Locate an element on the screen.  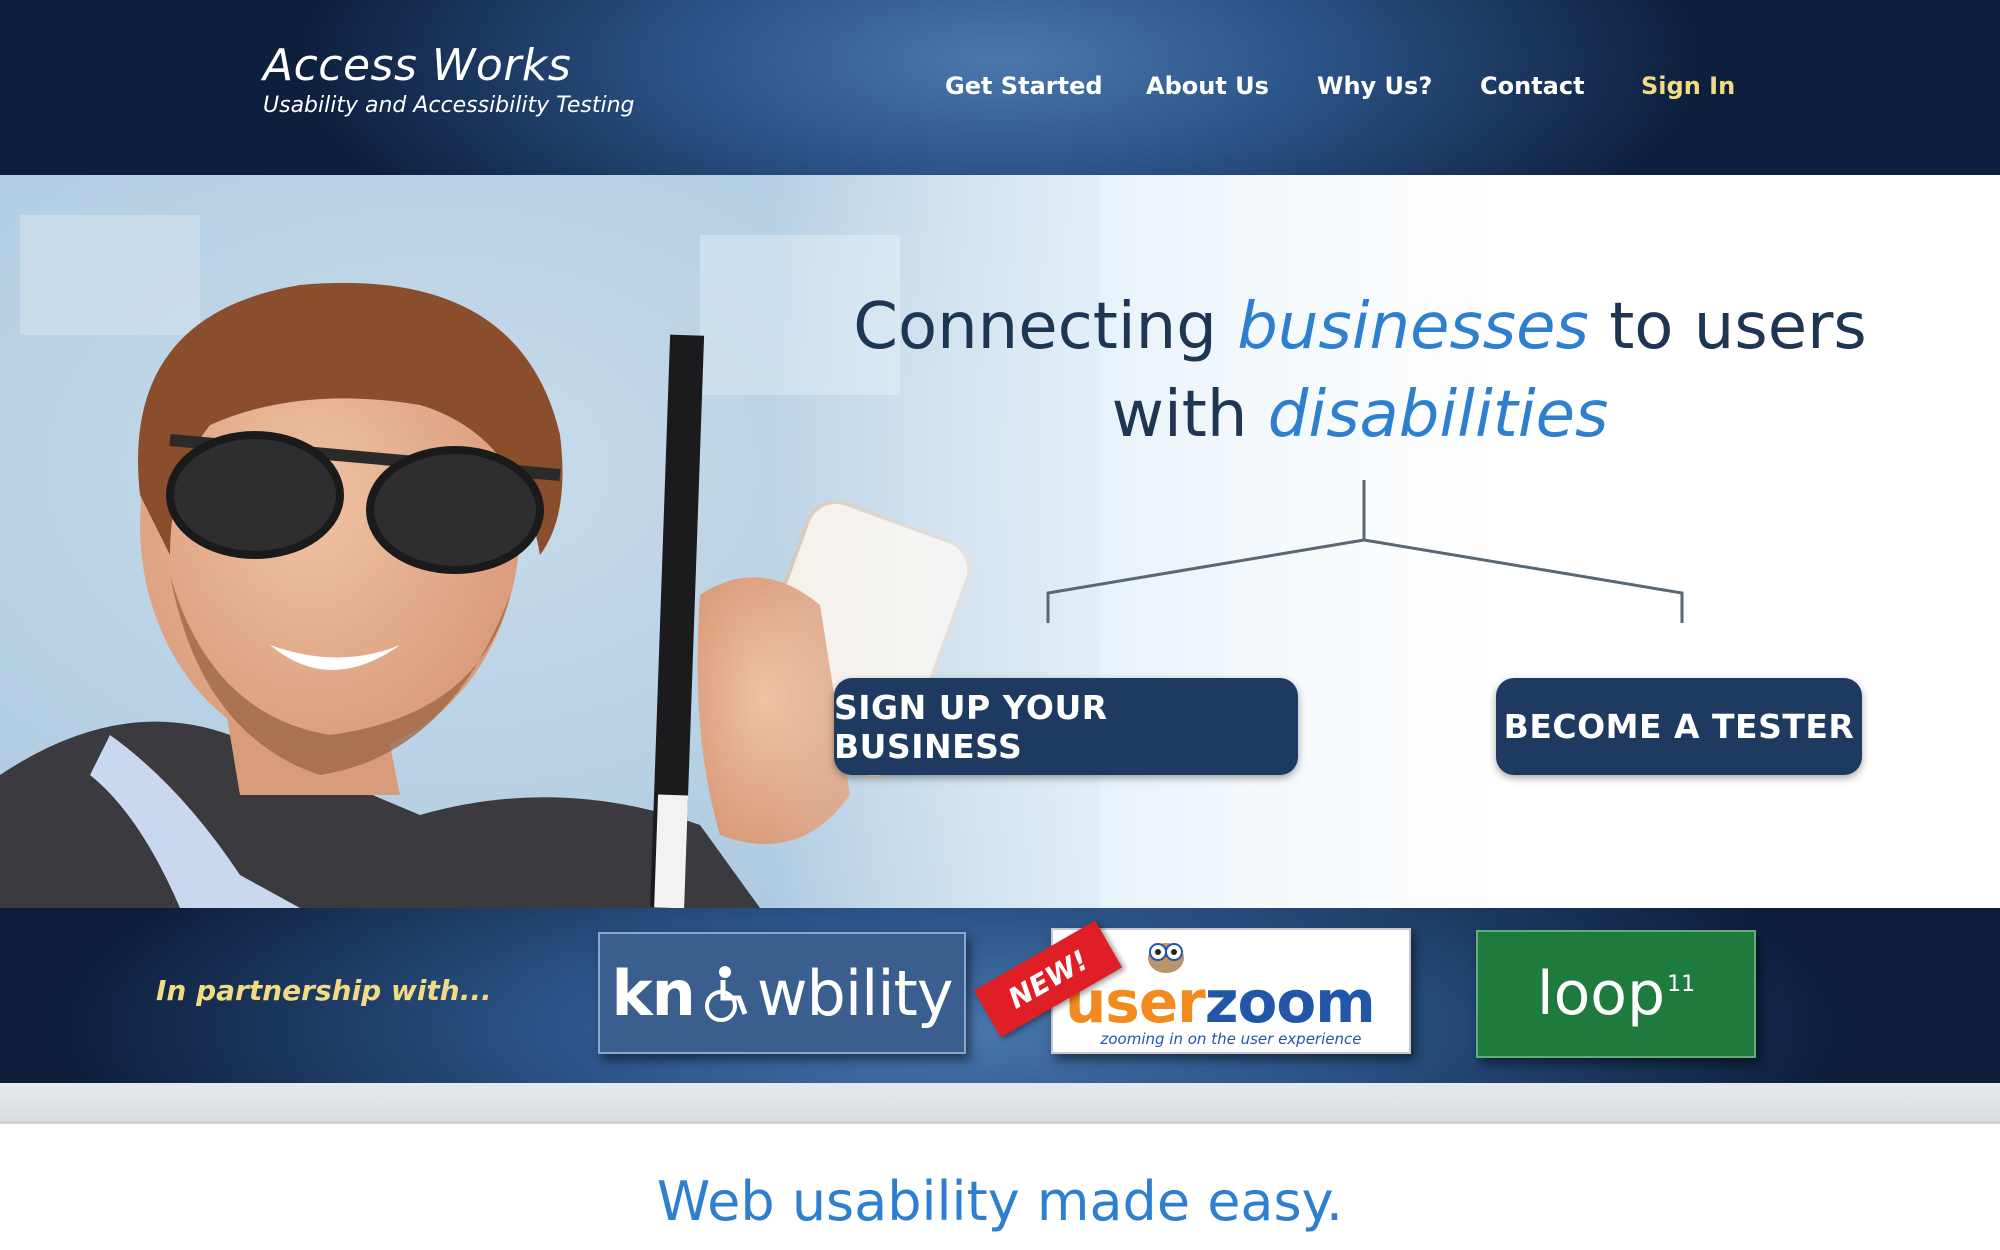
branch-connector-lines is located at coordinates (1365, 551).